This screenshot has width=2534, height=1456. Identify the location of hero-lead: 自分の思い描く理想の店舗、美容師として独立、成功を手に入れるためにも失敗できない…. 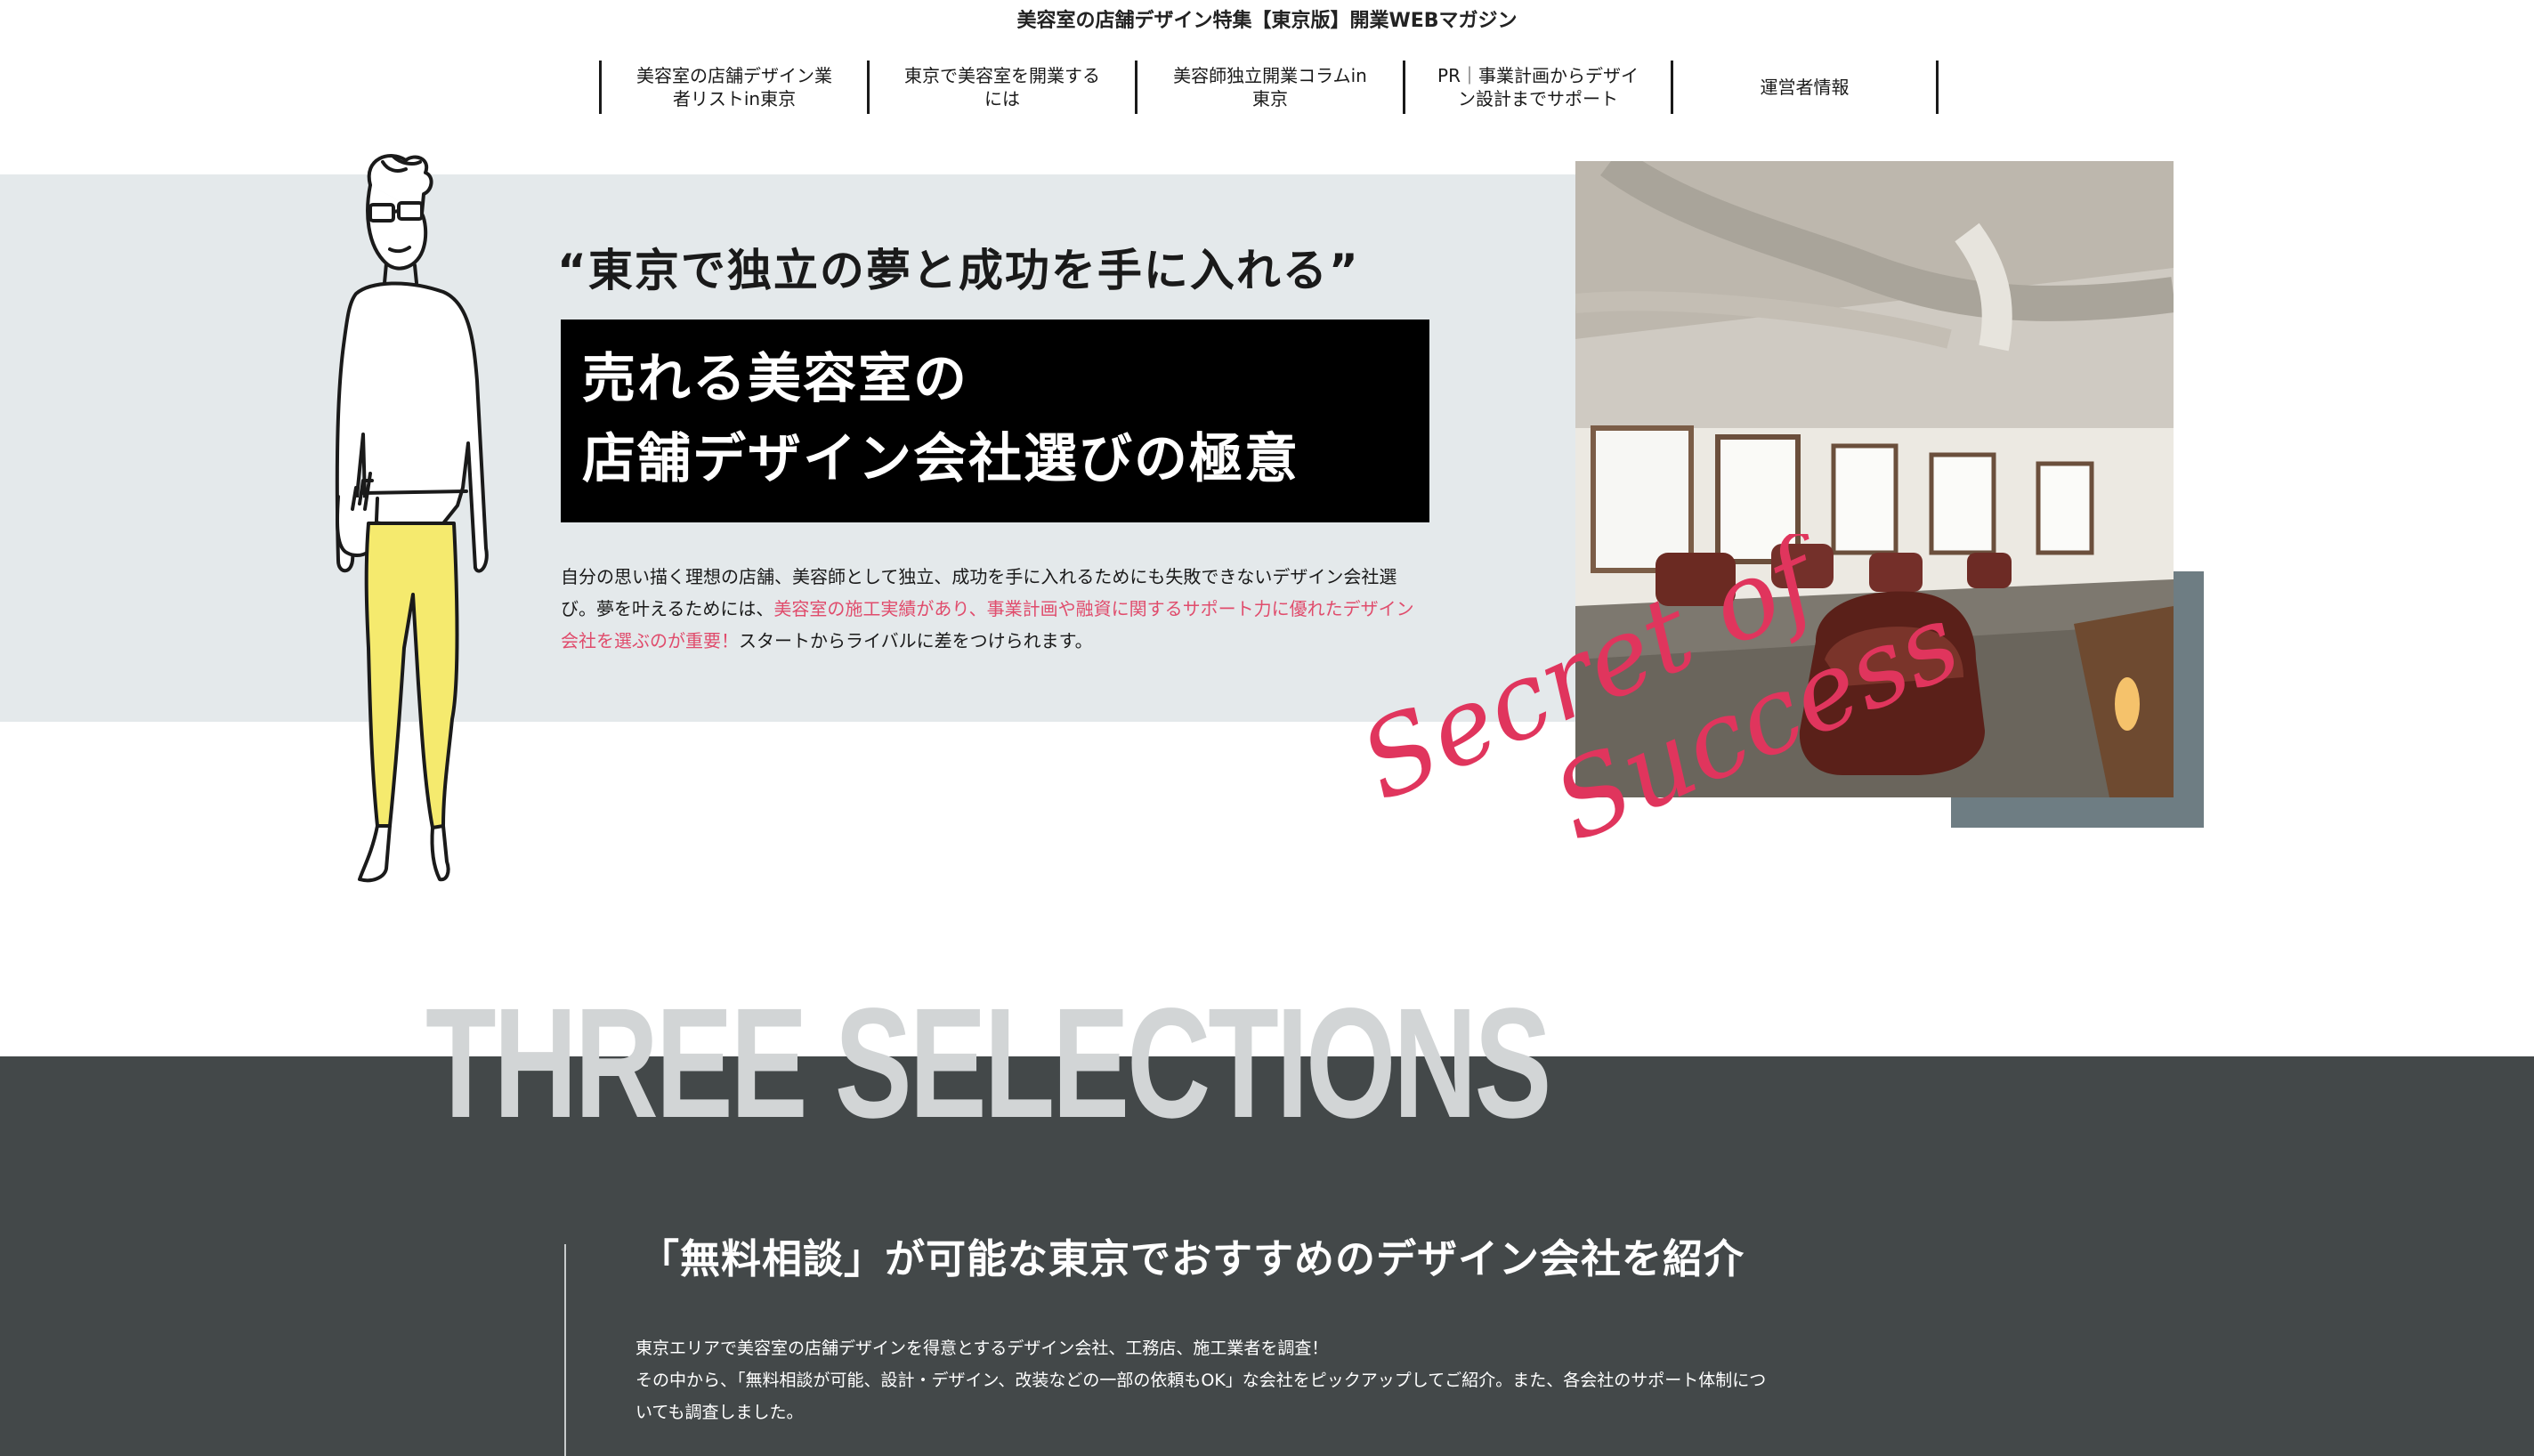
(995, 609).